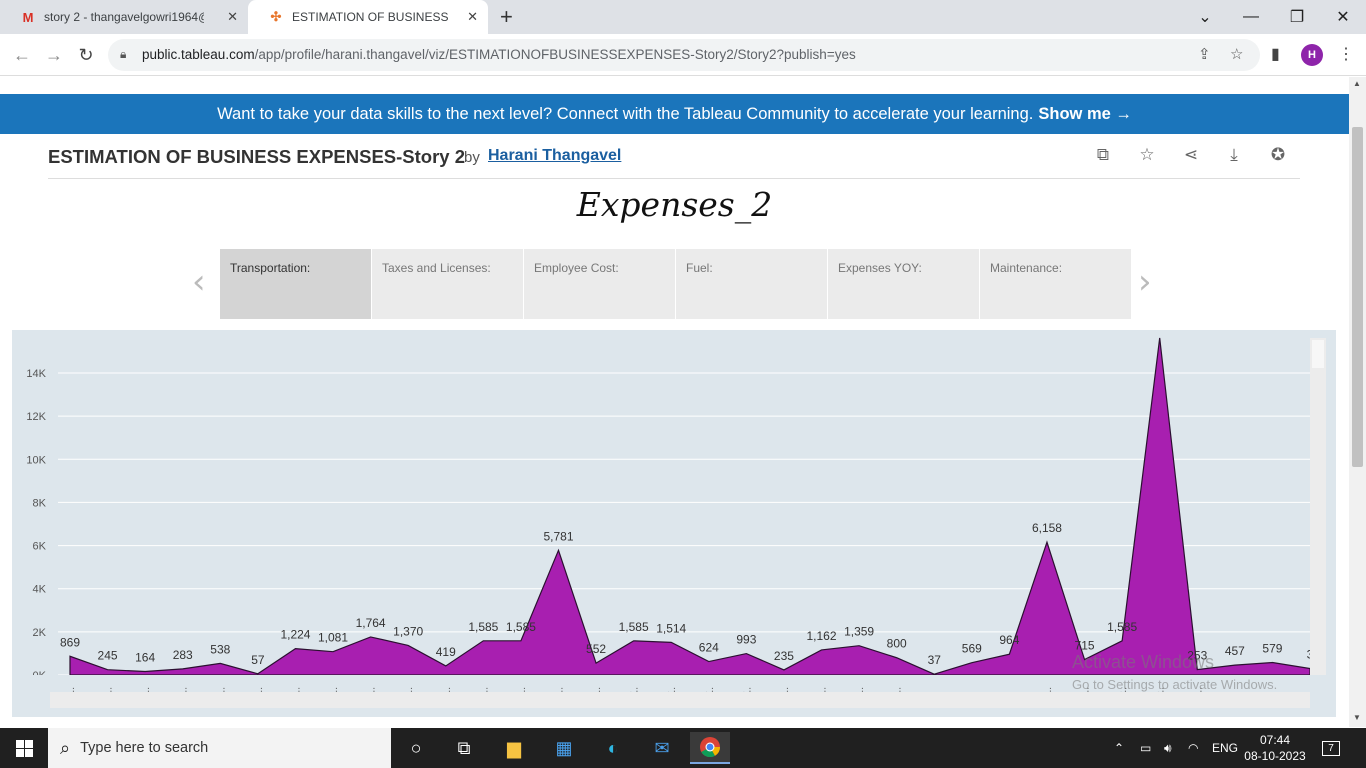 This screenshot has height=768, width=1366. I want to click on data-label: 569, so click(972, 649).